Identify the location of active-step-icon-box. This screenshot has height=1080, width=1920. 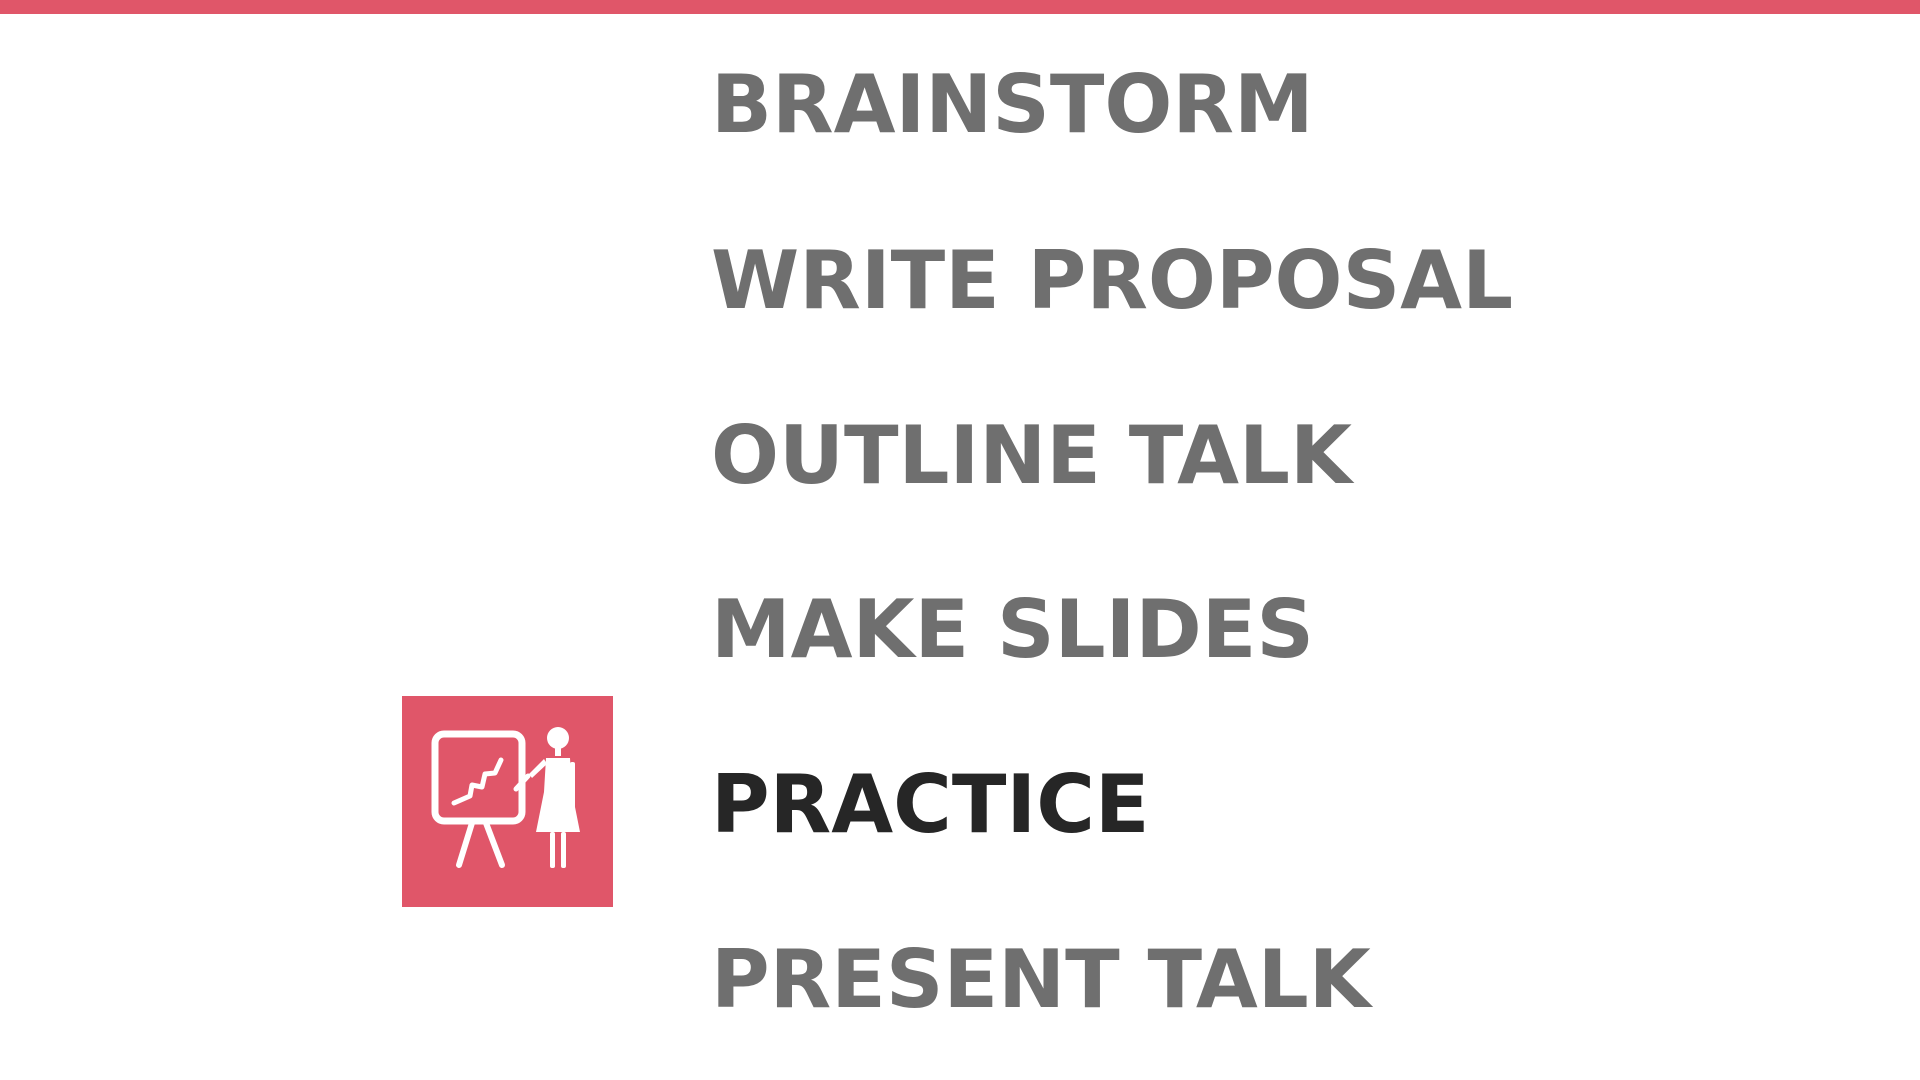
(507, 801).